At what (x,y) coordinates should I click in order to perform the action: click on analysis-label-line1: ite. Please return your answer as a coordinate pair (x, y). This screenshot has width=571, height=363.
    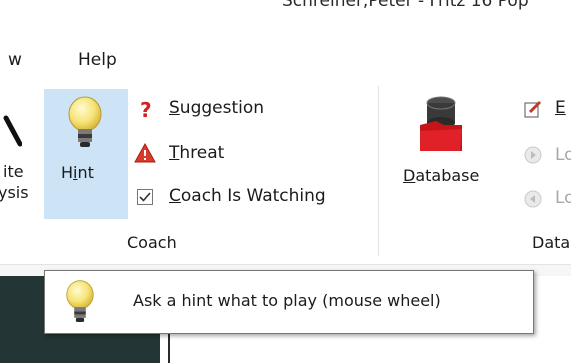
    Looking at the image, I should click on (13, 171).